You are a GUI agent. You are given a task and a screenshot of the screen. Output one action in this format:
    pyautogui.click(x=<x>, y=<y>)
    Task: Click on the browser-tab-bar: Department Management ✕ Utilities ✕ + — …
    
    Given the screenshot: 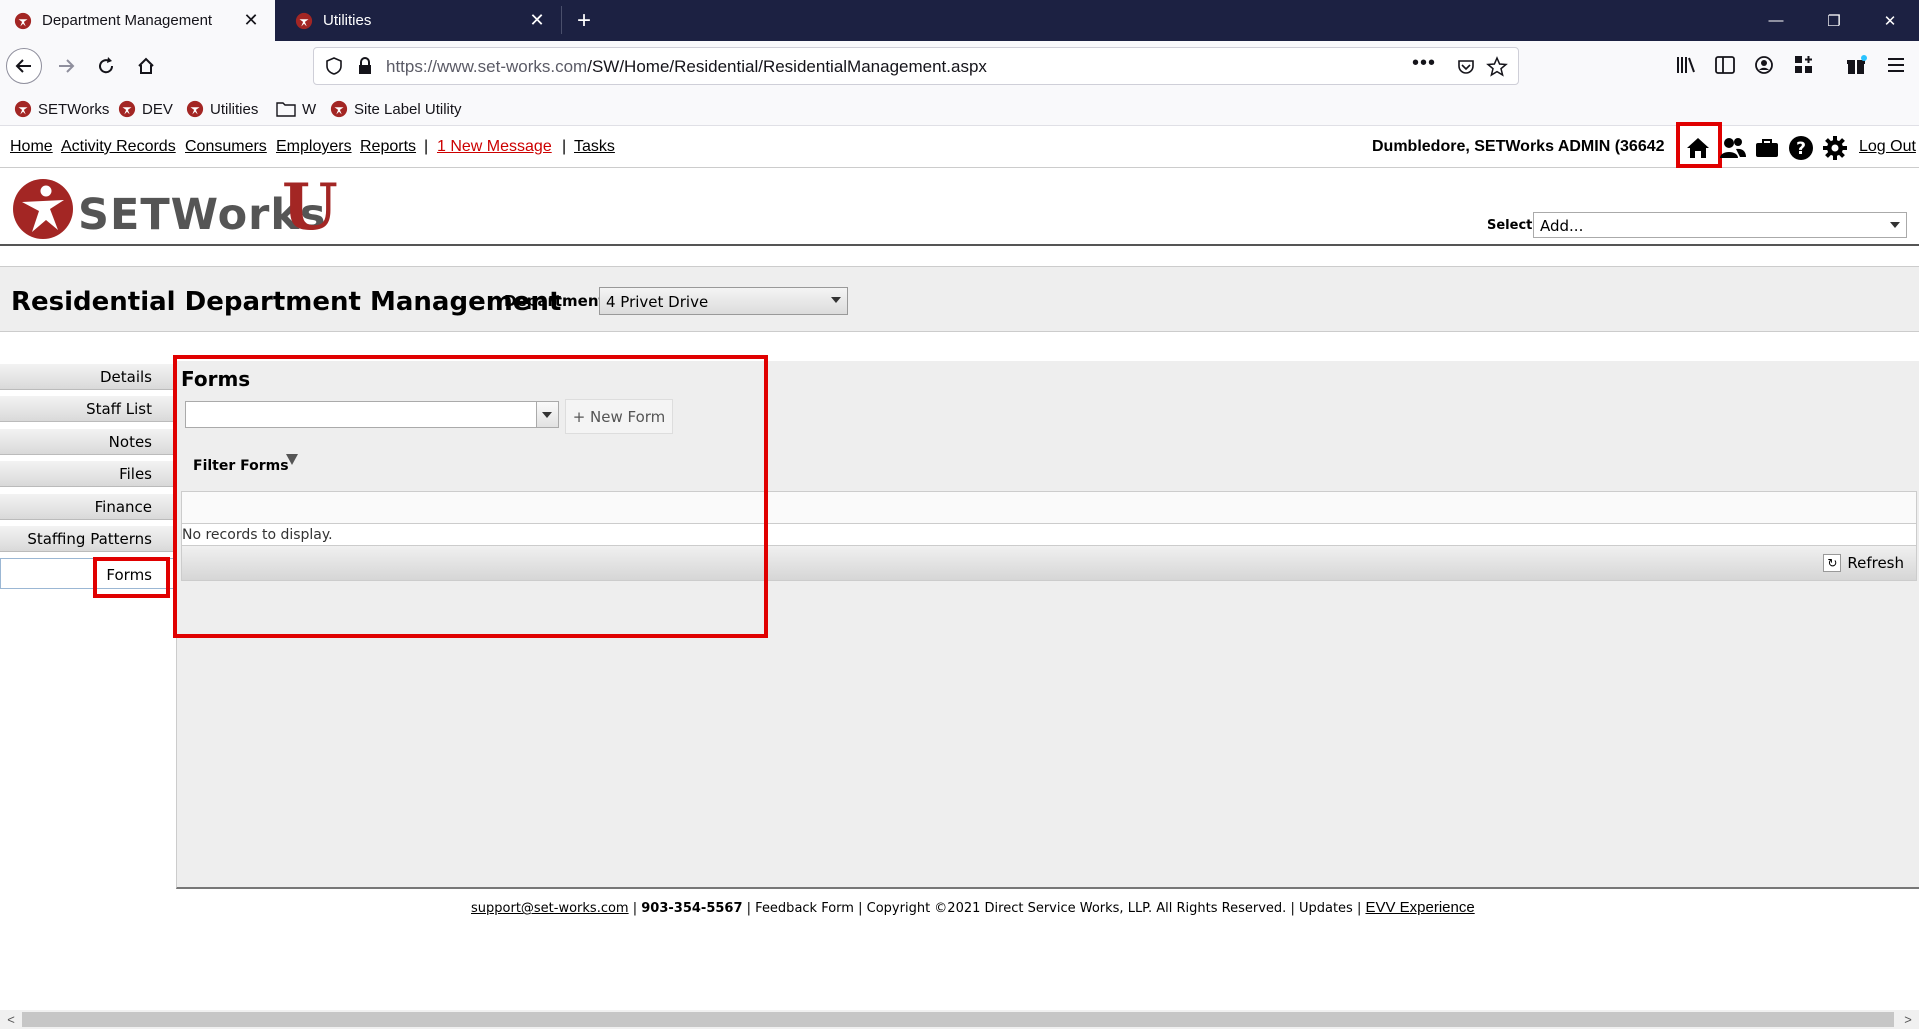 What is the action you would take?
    pyautogui.click(x=959, y=20)
    